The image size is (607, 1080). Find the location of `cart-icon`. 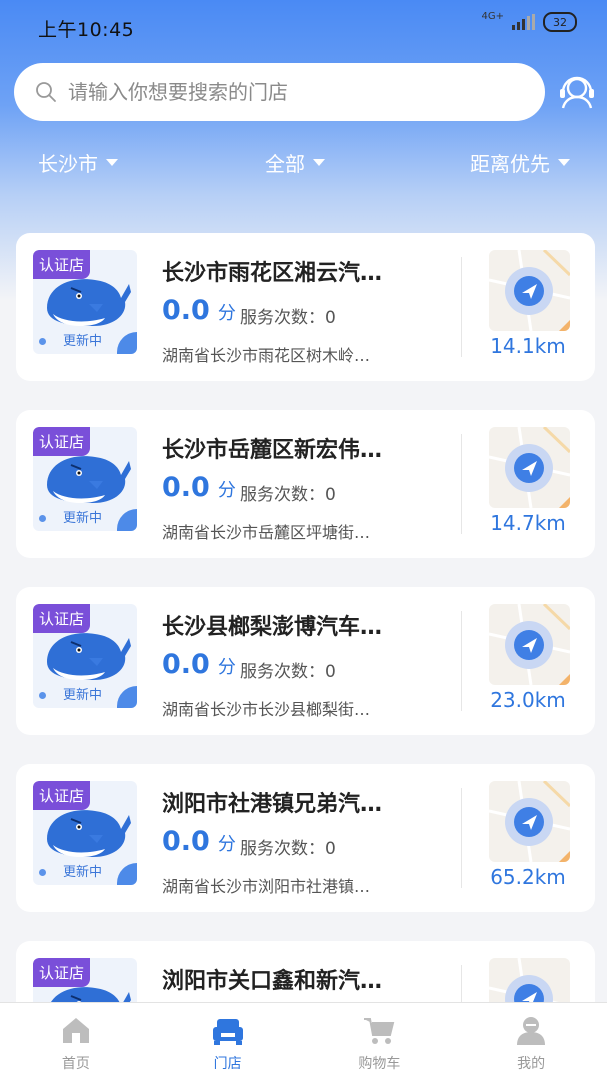

cart-icon is located at coordinates (379, 1031).